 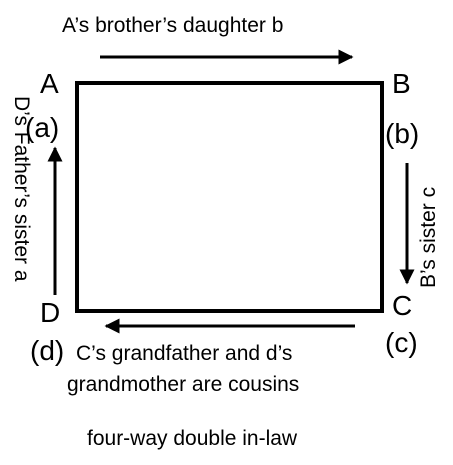 What do you see at coordinates (401, 83) in the screenshot?
I see `corner-b-letter: B` at bounding box center [401, 83].